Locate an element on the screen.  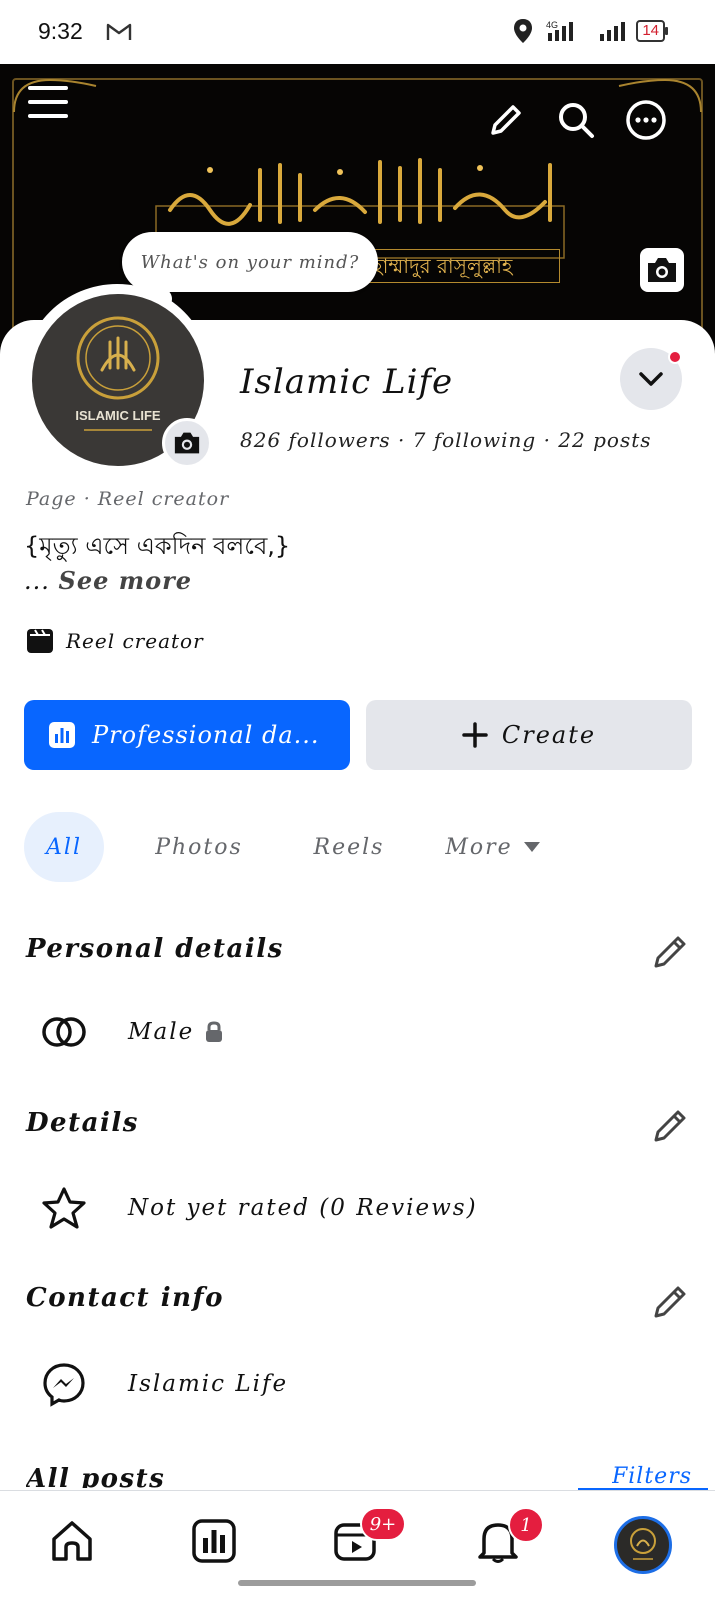
cover-bangla-caption: মুহাম্মাদুর রাসূলুল্লাহ is located at coordinates (455, 266).